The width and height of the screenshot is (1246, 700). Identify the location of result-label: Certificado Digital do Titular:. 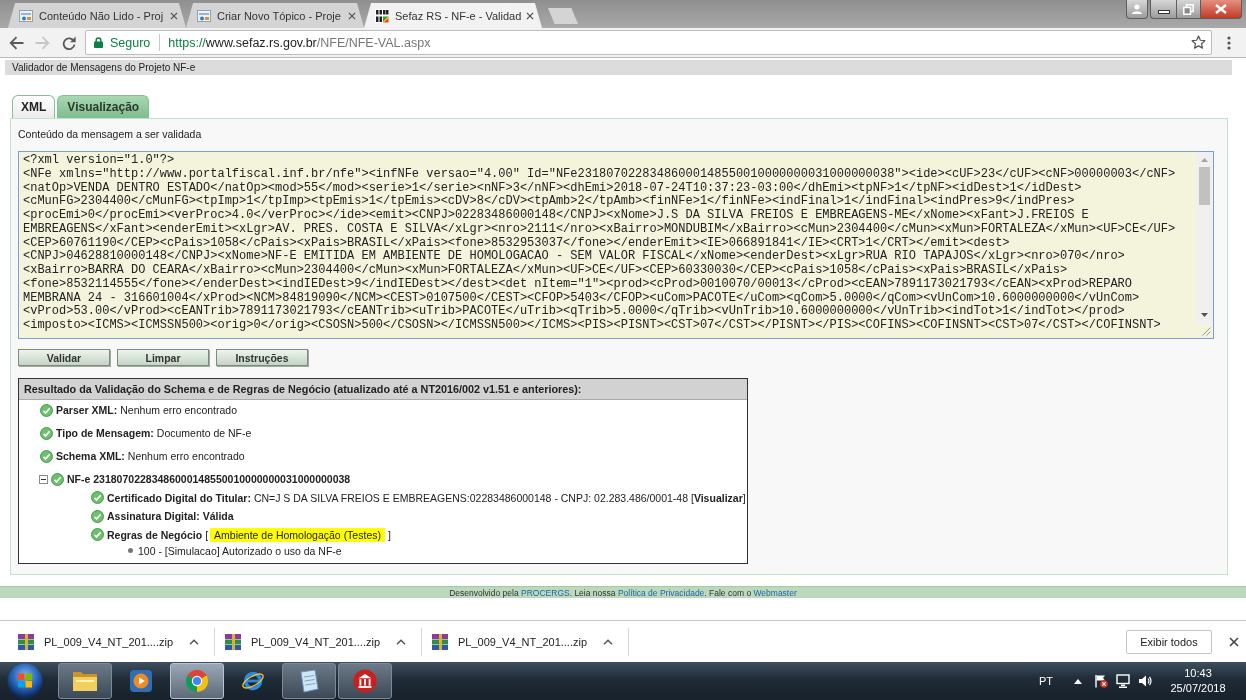
(179, 497).